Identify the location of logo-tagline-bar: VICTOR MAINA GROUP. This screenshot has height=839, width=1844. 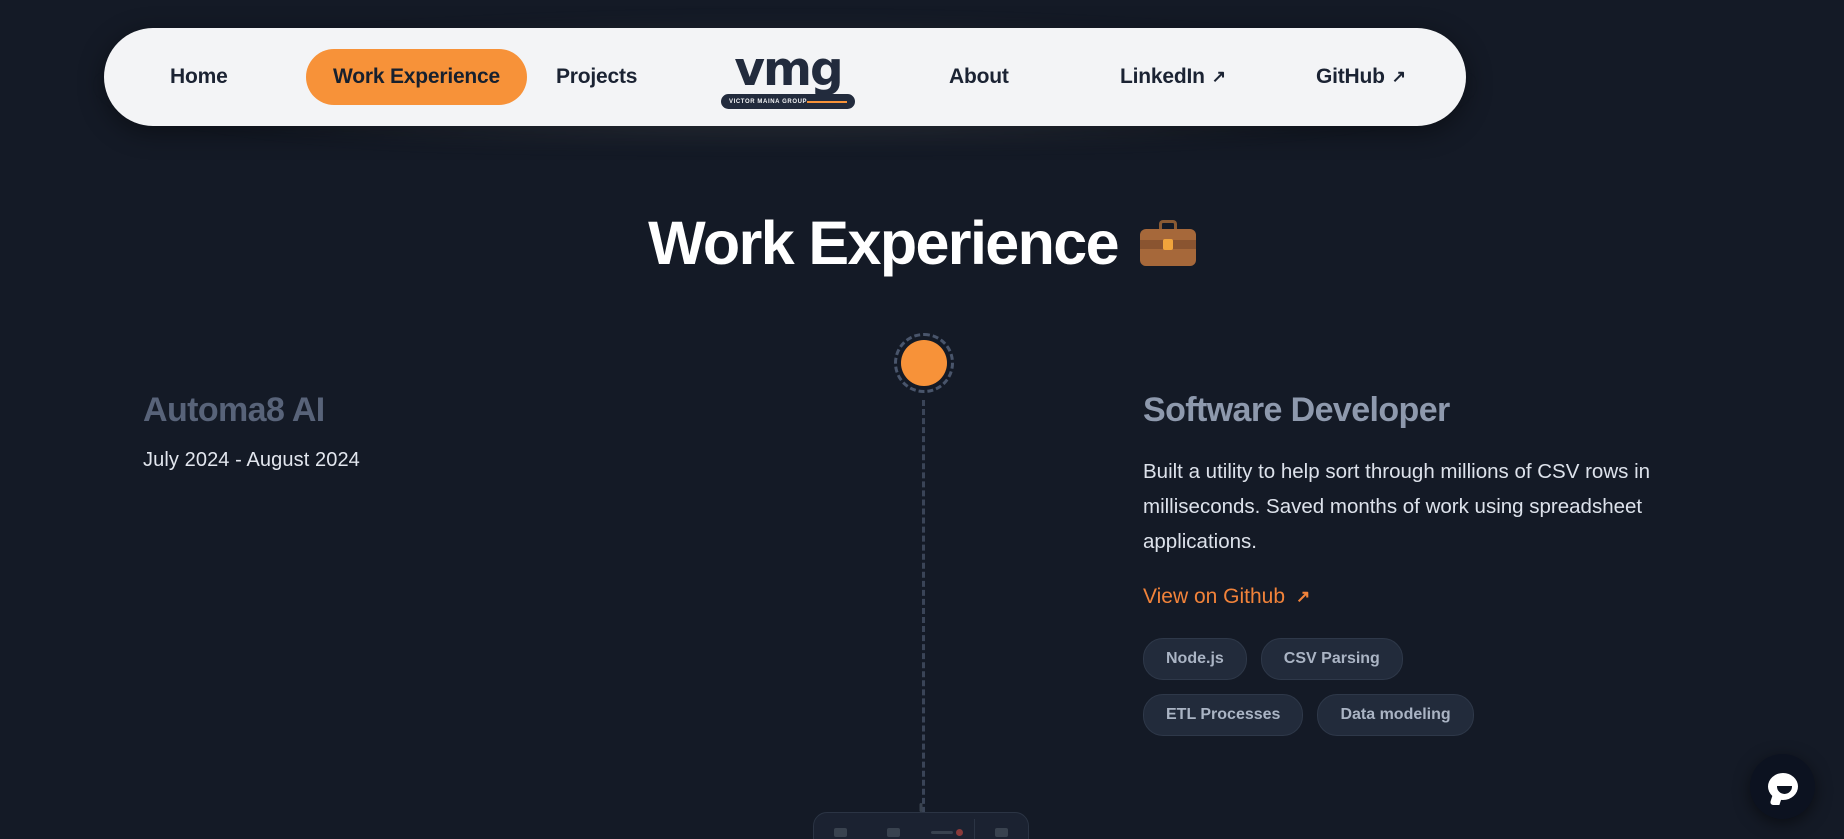
(788, 101).